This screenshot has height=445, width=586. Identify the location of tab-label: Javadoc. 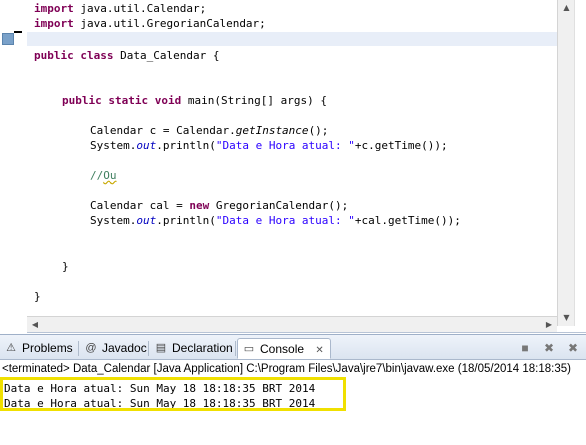
(124, 348).